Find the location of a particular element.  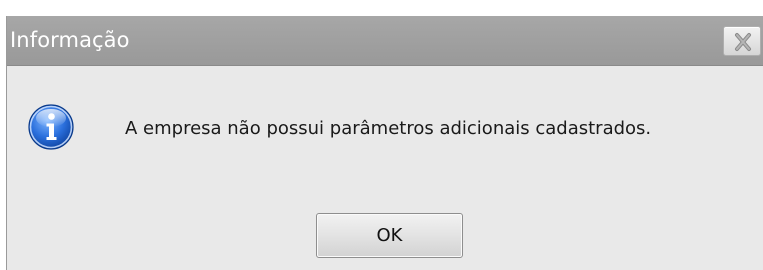

ok-button: OK is located at coordinates (389, 235).